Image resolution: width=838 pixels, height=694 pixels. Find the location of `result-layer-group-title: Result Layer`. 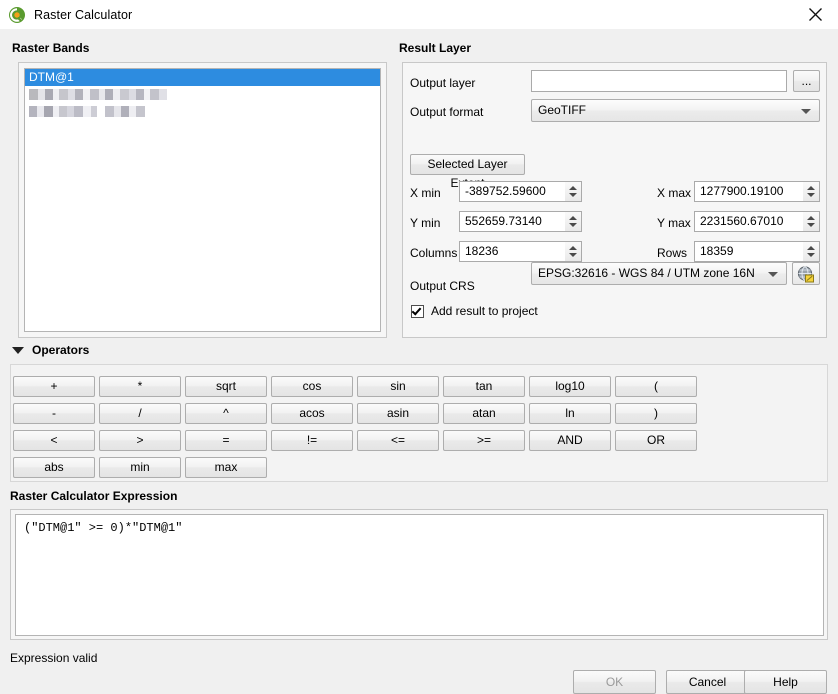

result-layer-group-title: Result Layer is located at coordinates (435, 48).